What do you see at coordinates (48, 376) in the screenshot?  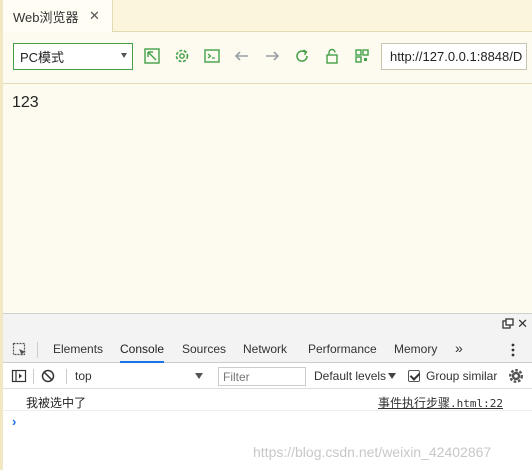 I see `clear-console-icon` at bounding box center [48, 376].